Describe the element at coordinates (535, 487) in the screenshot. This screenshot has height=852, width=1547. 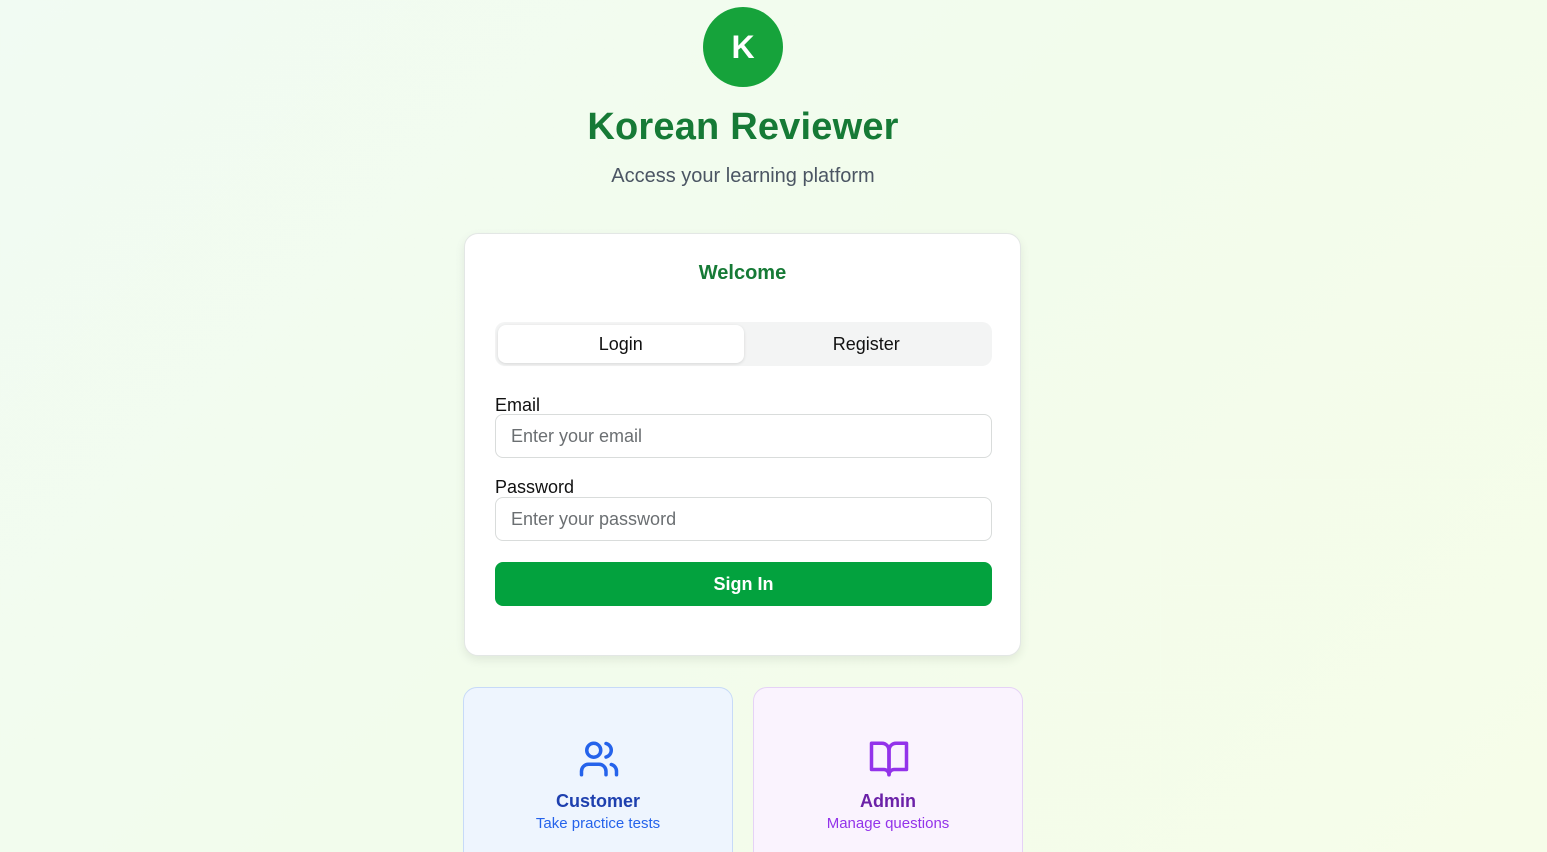
I see `password-label: Password` at that location.